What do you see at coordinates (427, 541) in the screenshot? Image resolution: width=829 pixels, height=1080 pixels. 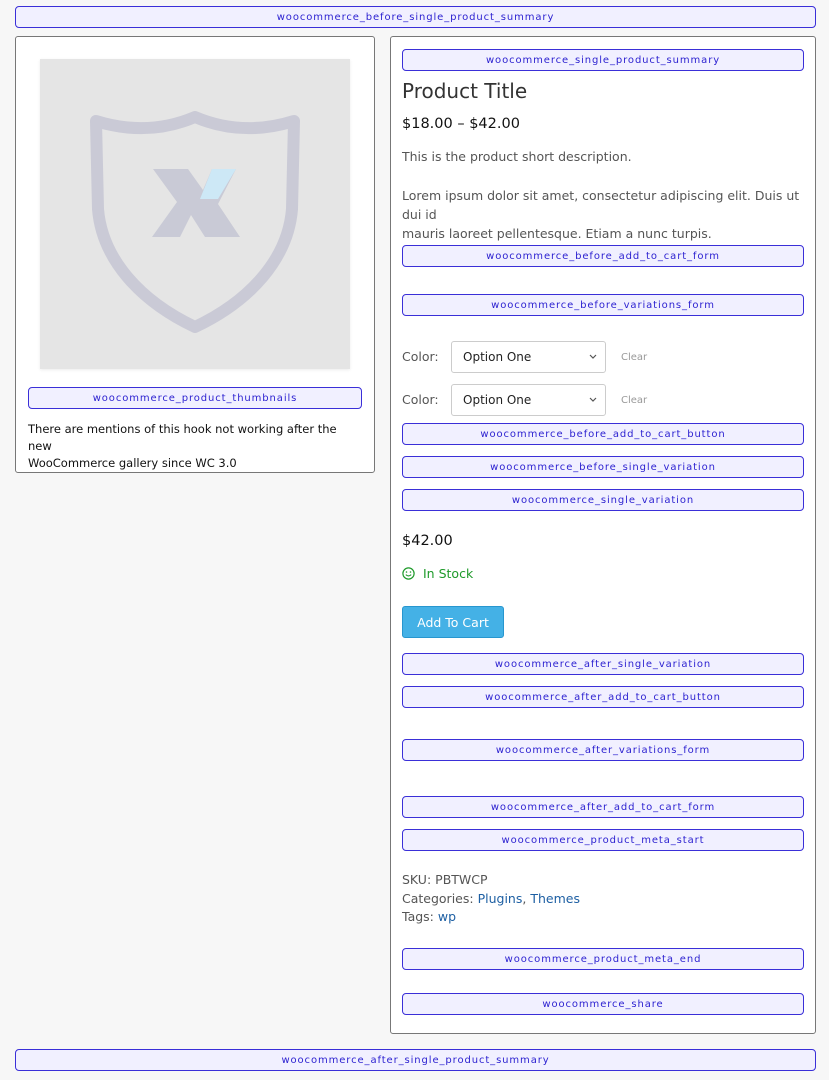 I see `variation-price: $42.00` at bounding box center [427, 541].